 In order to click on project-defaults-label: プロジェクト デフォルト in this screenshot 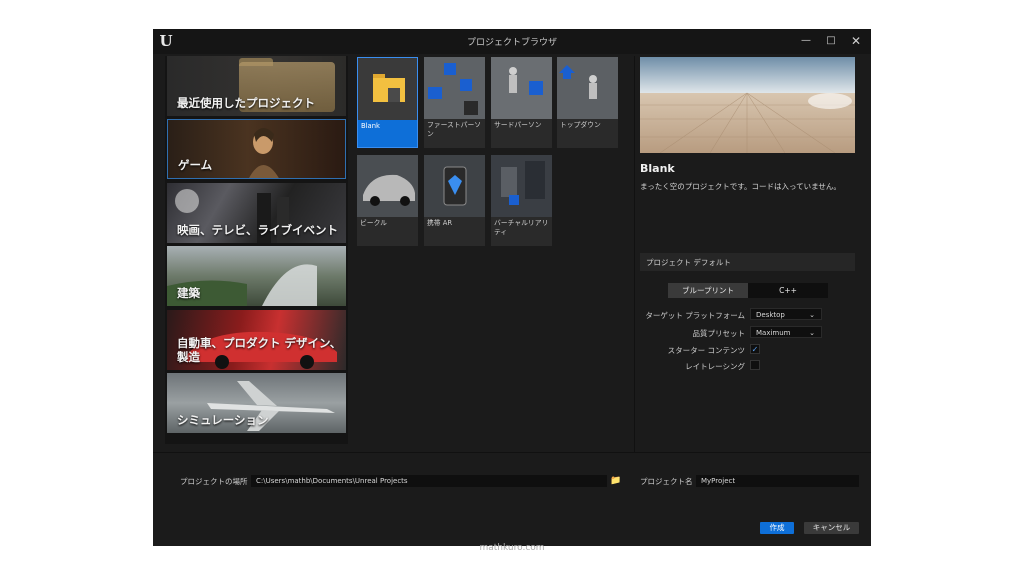, I will do `click(688, 262)`.